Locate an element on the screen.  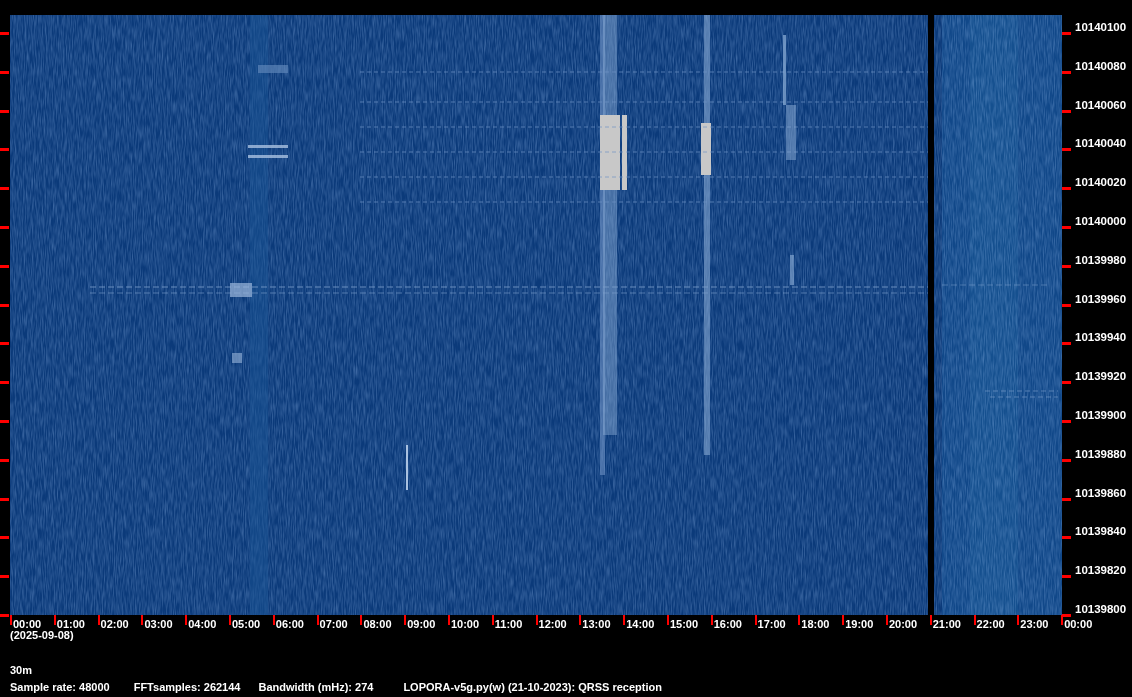
frequency-label: 10139960 is located at coordinates (1101, 298).